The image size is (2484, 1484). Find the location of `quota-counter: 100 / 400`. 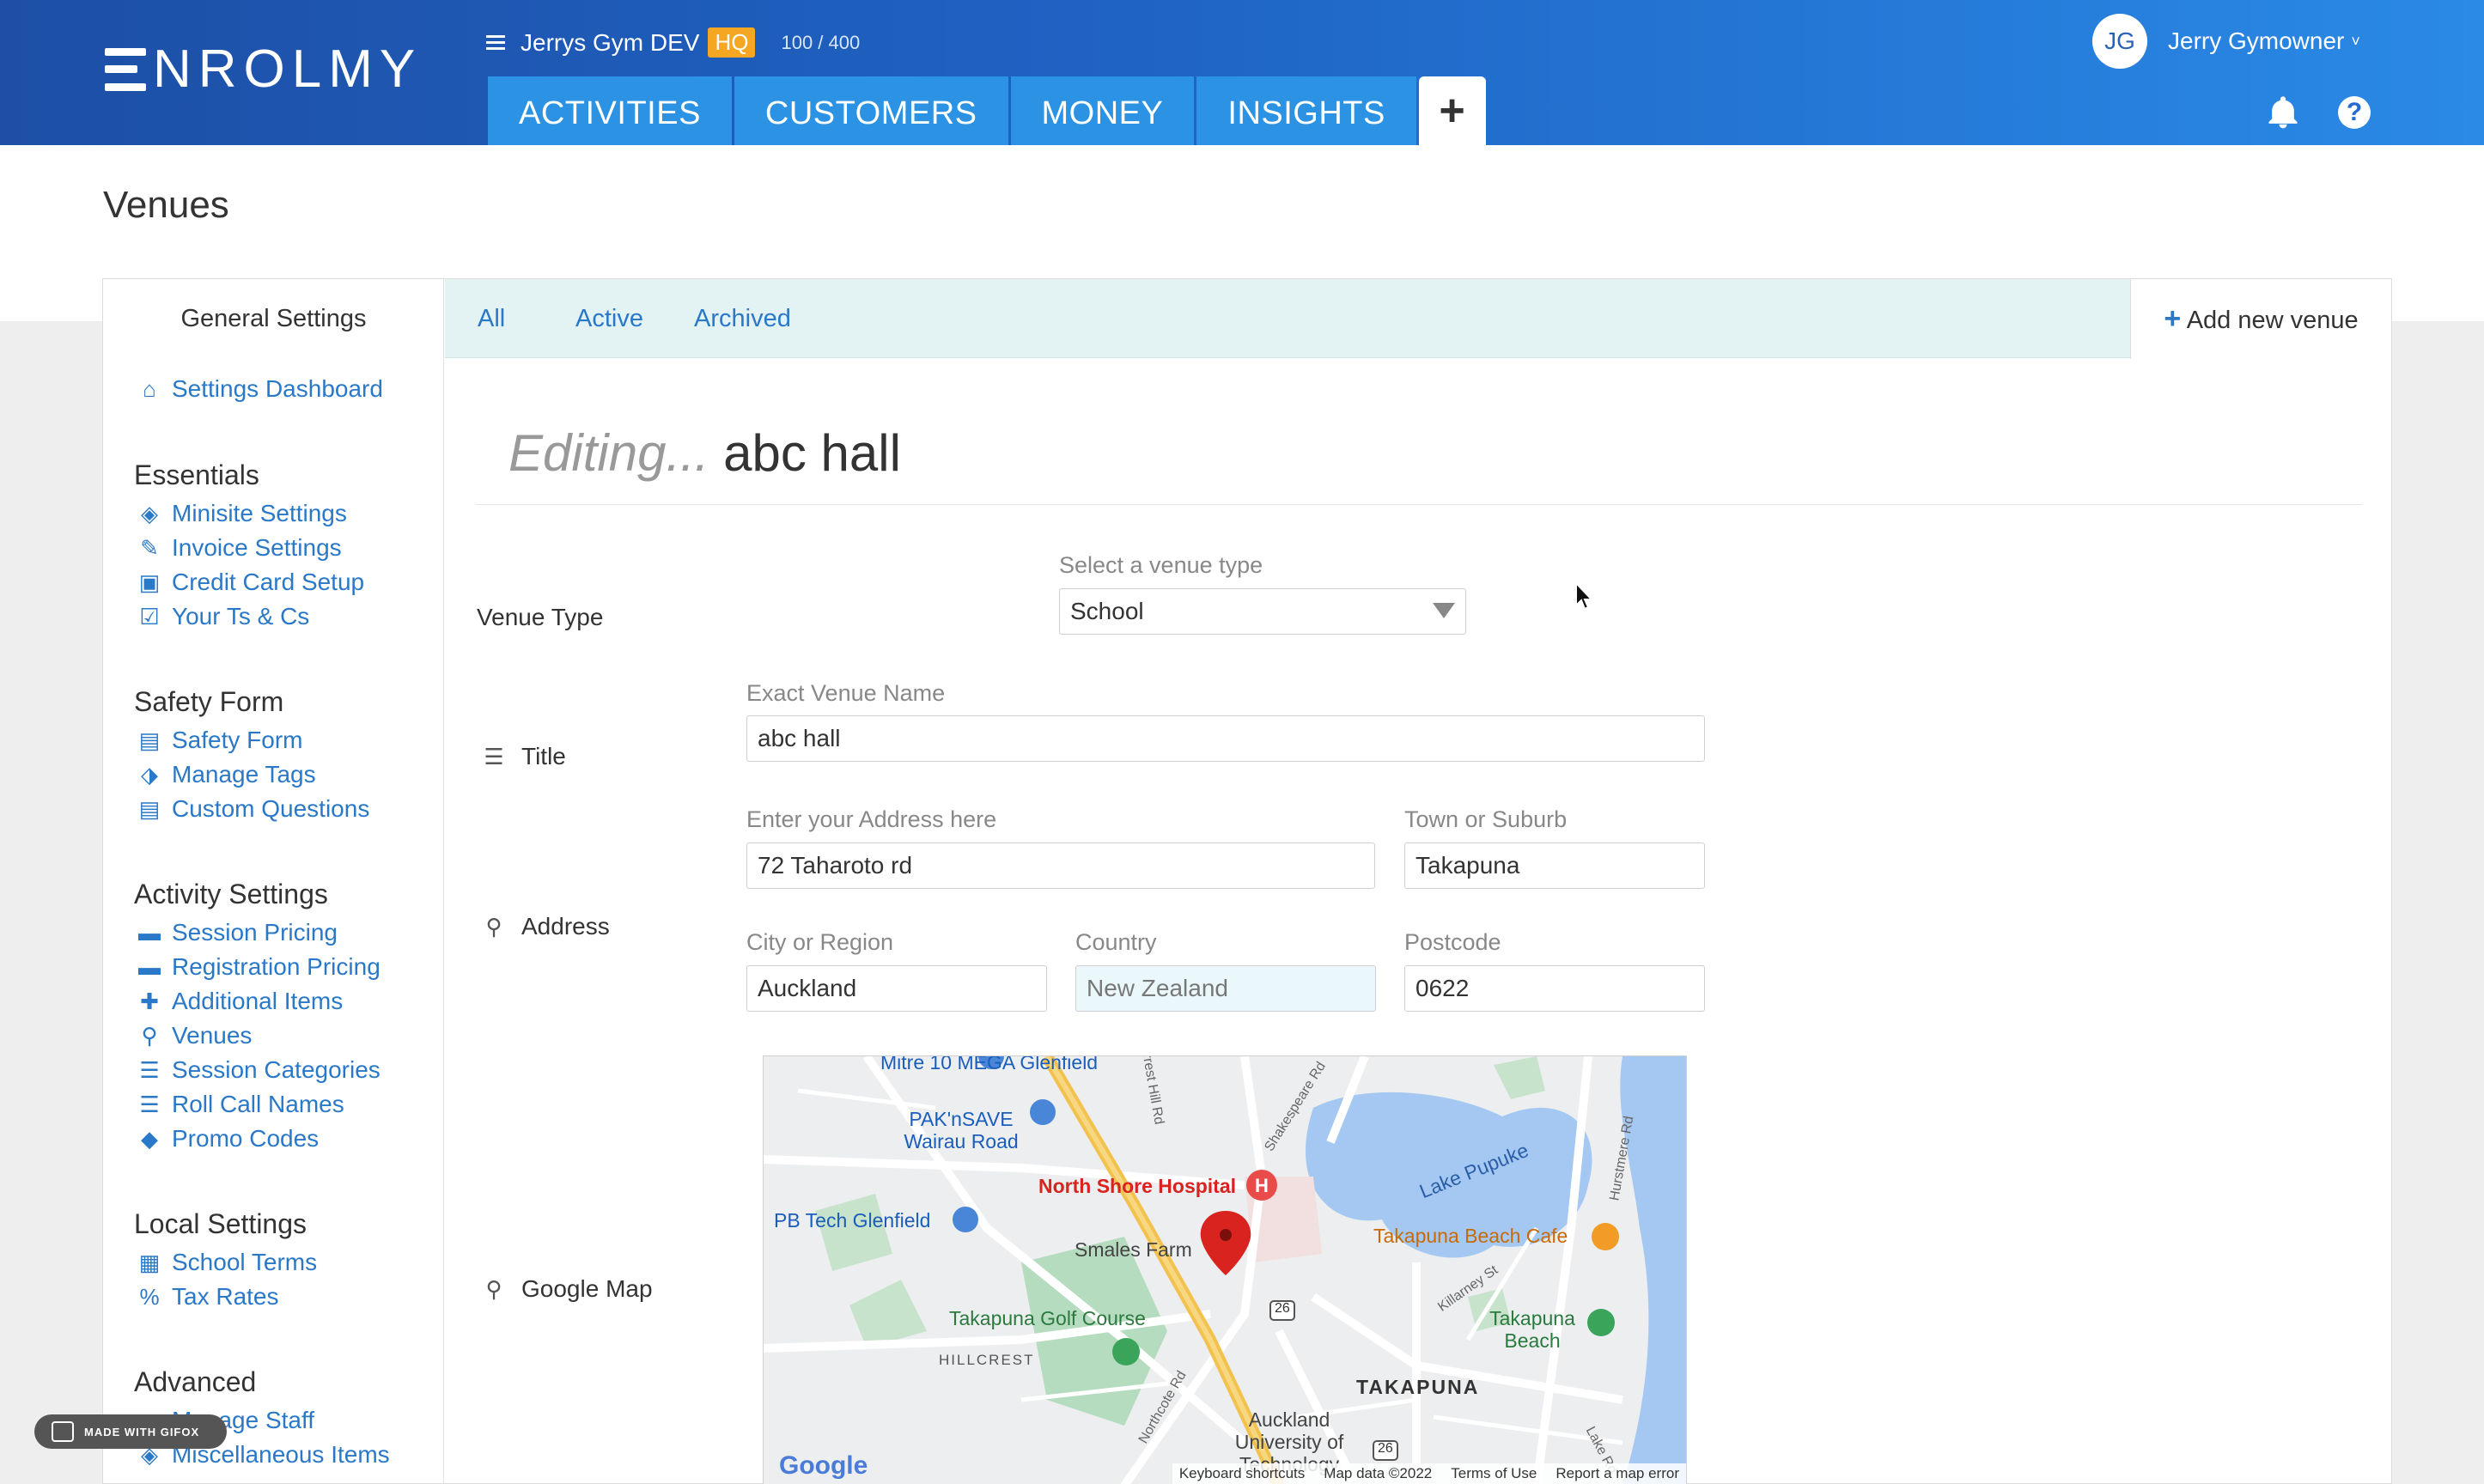

quota-counter: 100 / 400 is located at coordinates (821, 42).